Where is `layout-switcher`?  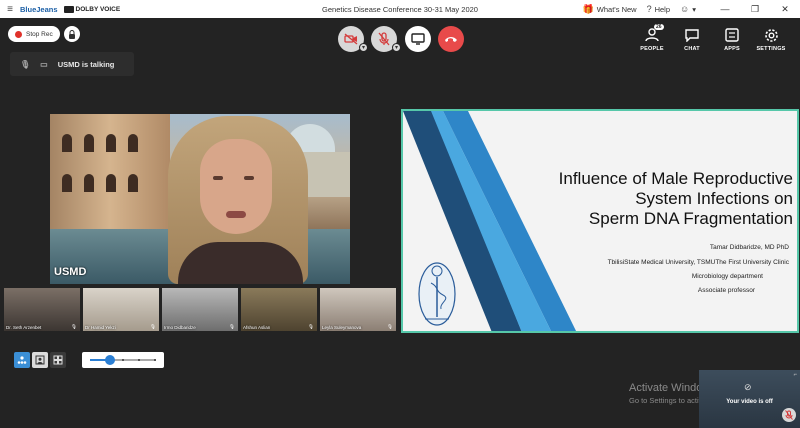 layout-switcher is located at coordinates (40, 360).